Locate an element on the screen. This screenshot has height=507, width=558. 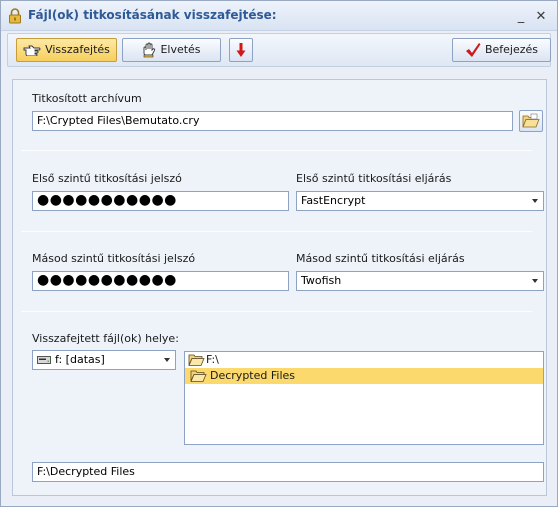
discard-label: Elvetés is located at coordinates (180, 49).